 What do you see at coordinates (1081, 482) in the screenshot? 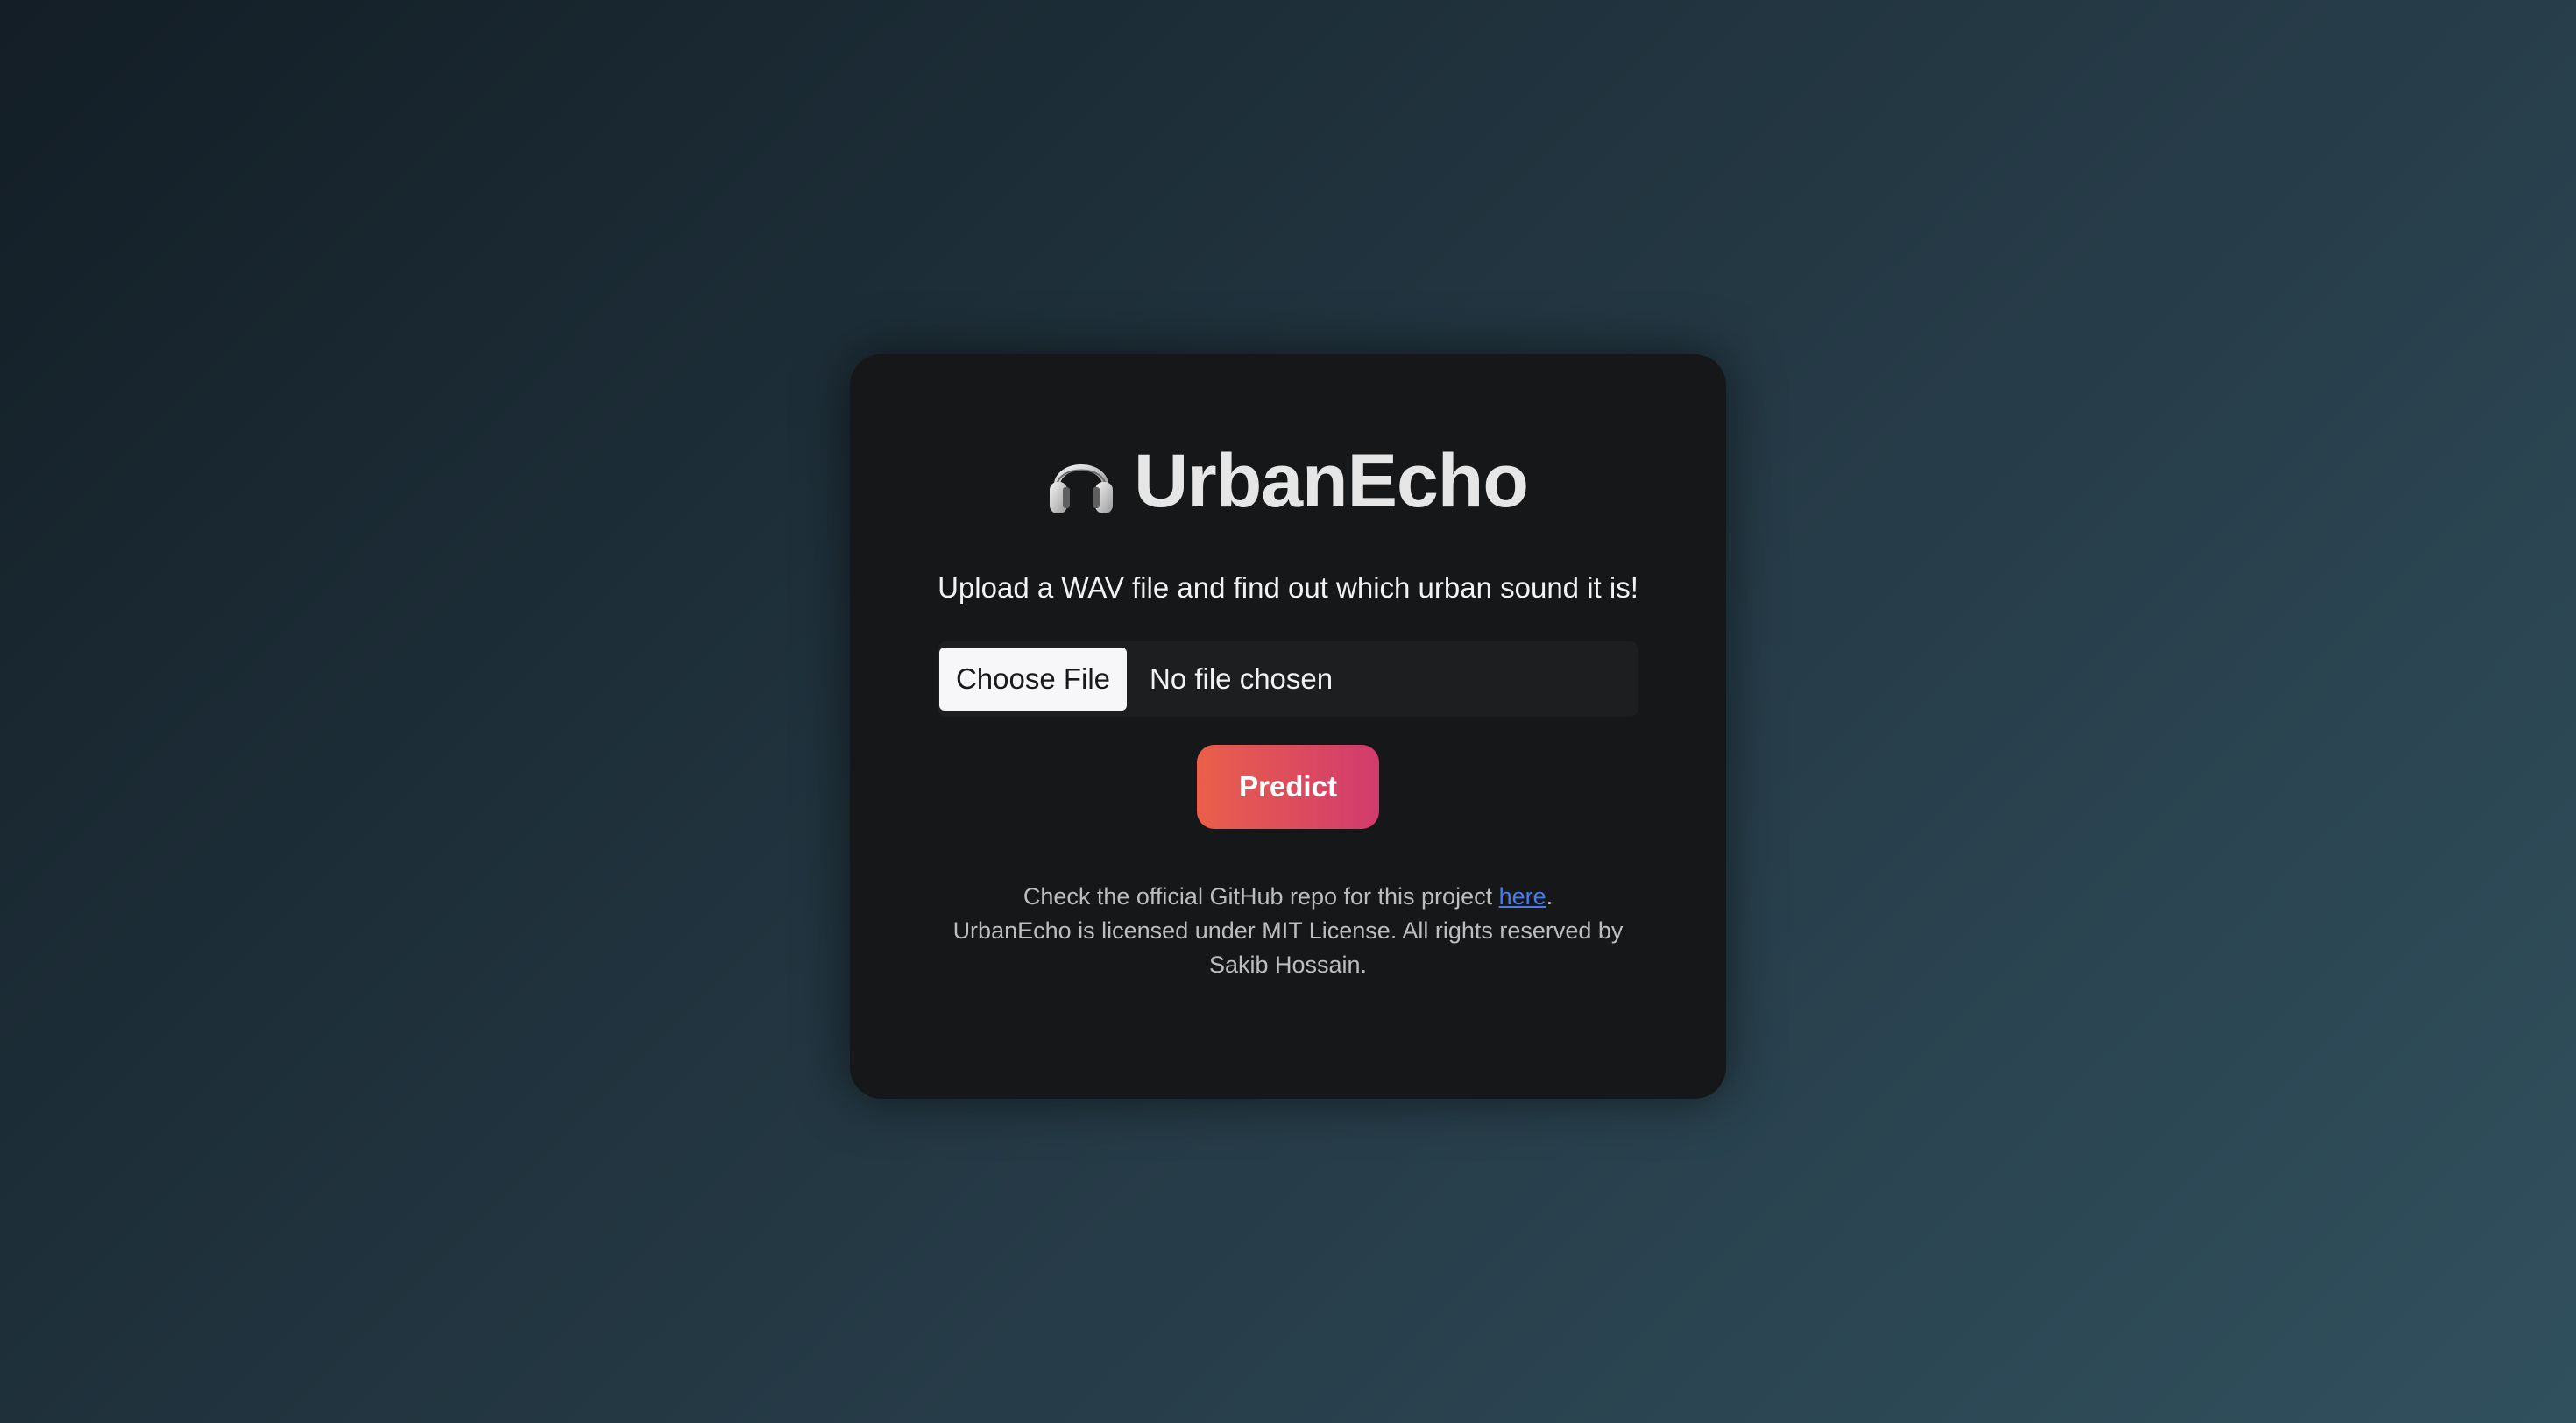
I see `headphones-icon` at bounding box center [1081, 482].